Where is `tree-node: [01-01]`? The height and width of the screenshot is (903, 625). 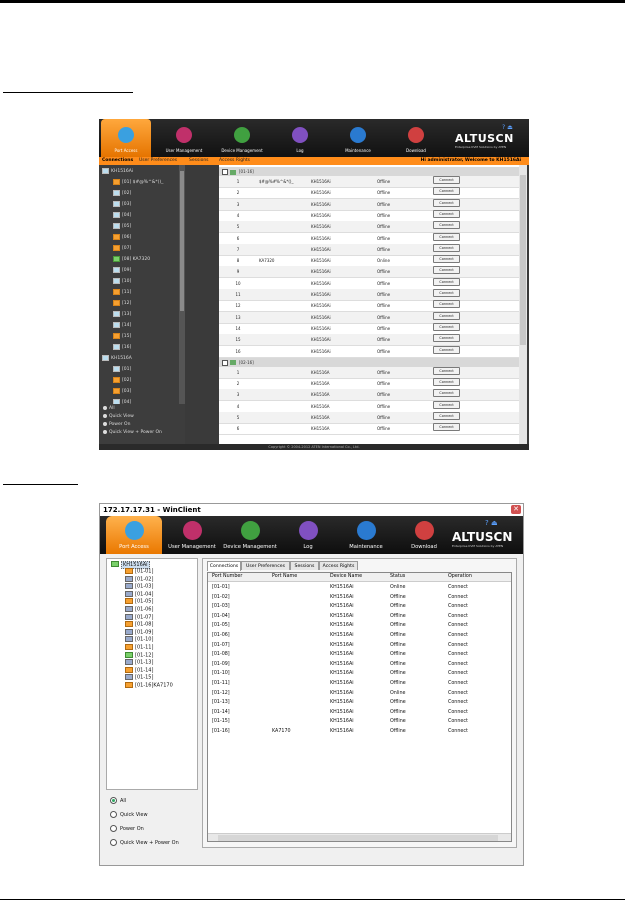
tree-node: [01-01] is located at coordinates (139, 571).